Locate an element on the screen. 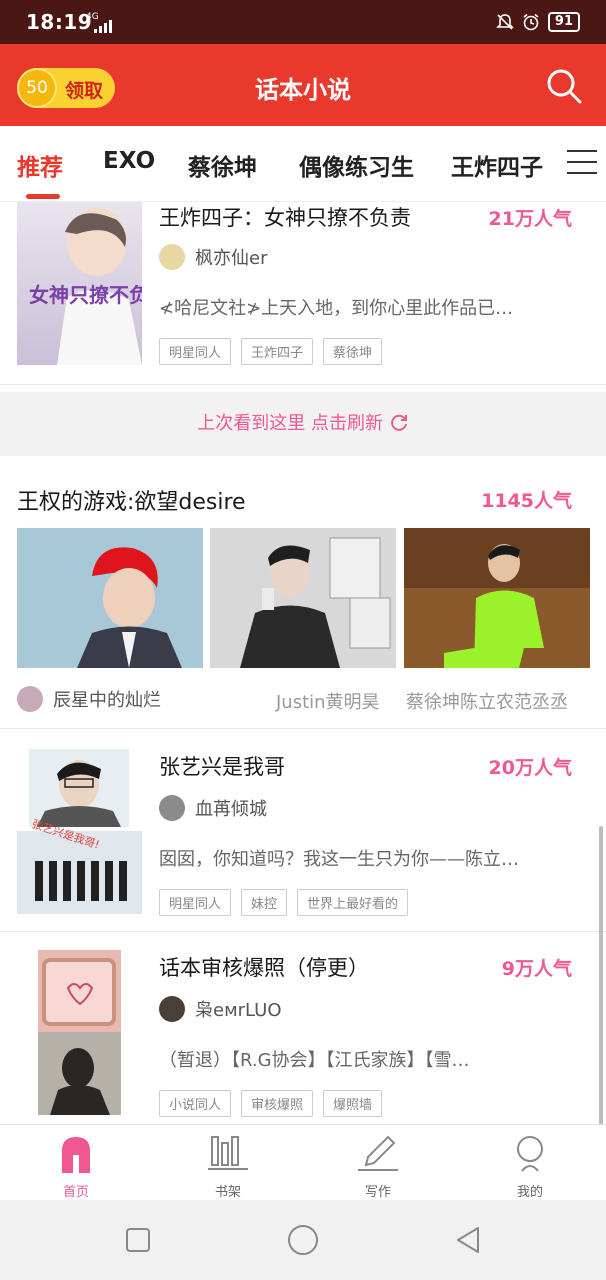  book-cover: 张艺兴是我哥! is located at coordinates (79, 831).